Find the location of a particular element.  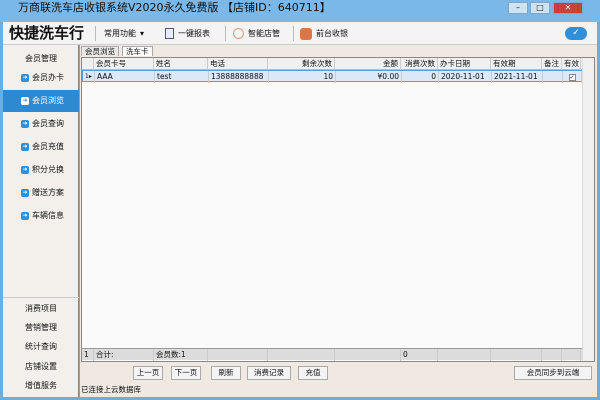

common-functions-menu: 常用功能 ▾ is located at coordinates (124, 33).